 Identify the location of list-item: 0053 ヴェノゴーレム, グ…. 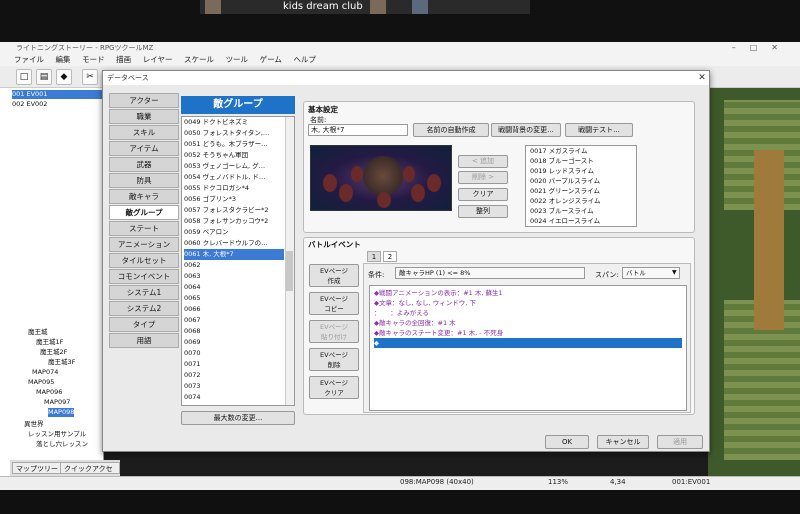
(234, 166).